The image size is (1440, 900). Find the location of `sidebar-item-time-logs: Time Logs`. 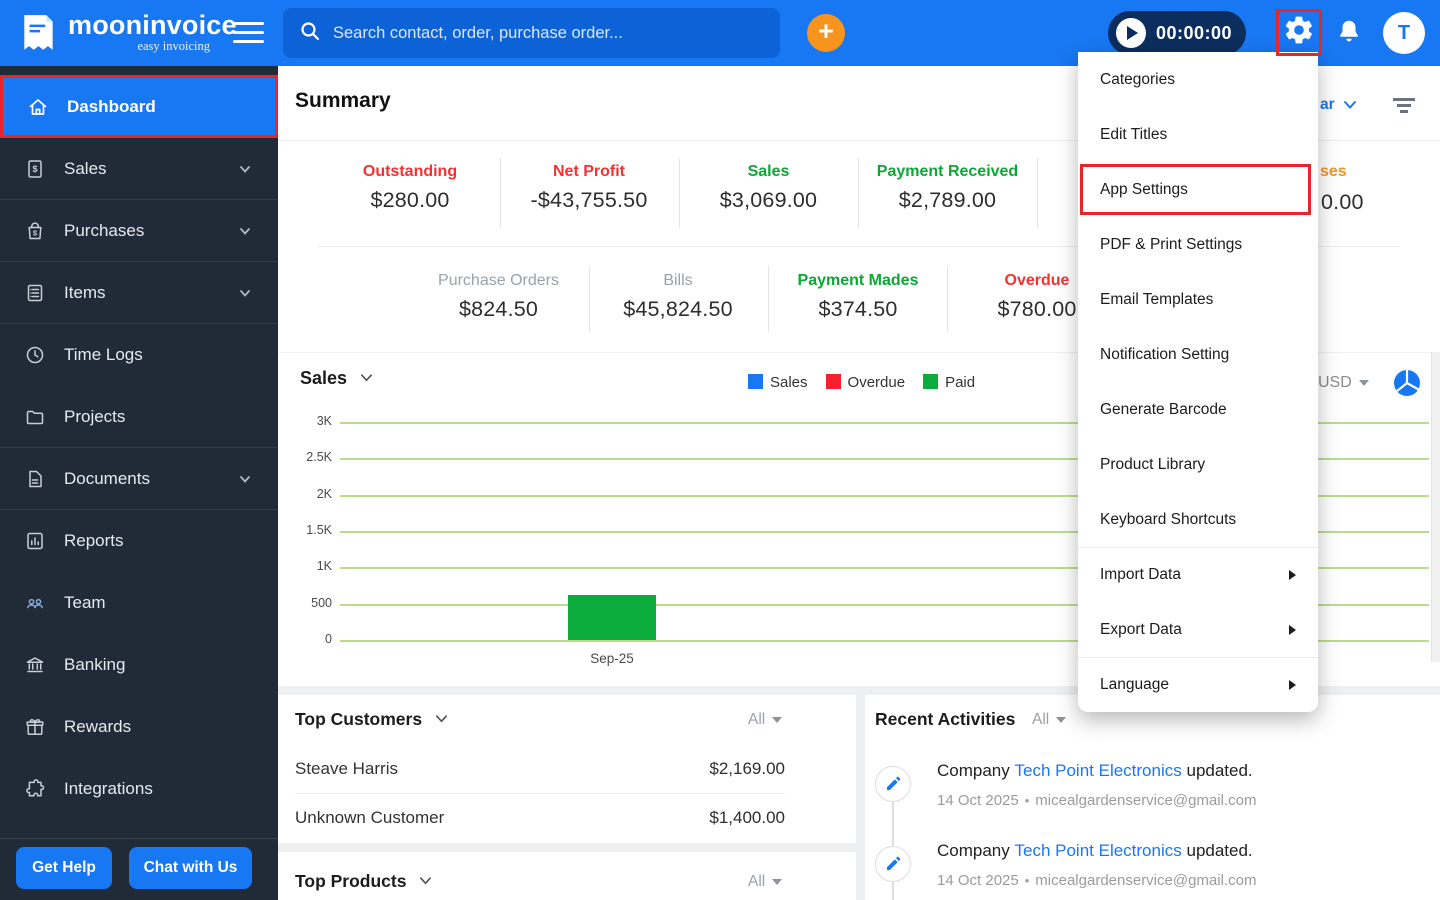

sidebar-item-time-logs: Time Logs is located at coordinates (139, 355).